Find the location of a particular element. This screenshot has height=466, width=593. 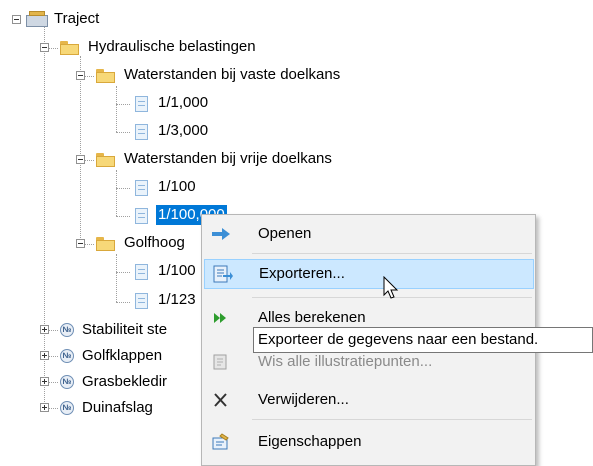

tooltip: Exporteer de gegevens naar een bestand. is located at coordinates (423, 340).